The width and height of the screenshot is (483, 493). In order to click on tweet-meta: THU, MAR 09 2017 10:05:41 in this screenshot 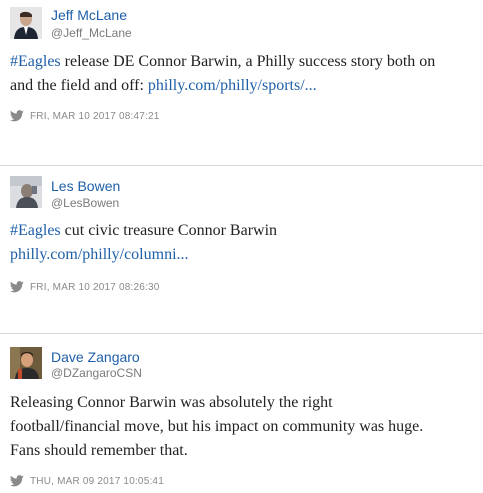, I will do `click(87, 481)`.